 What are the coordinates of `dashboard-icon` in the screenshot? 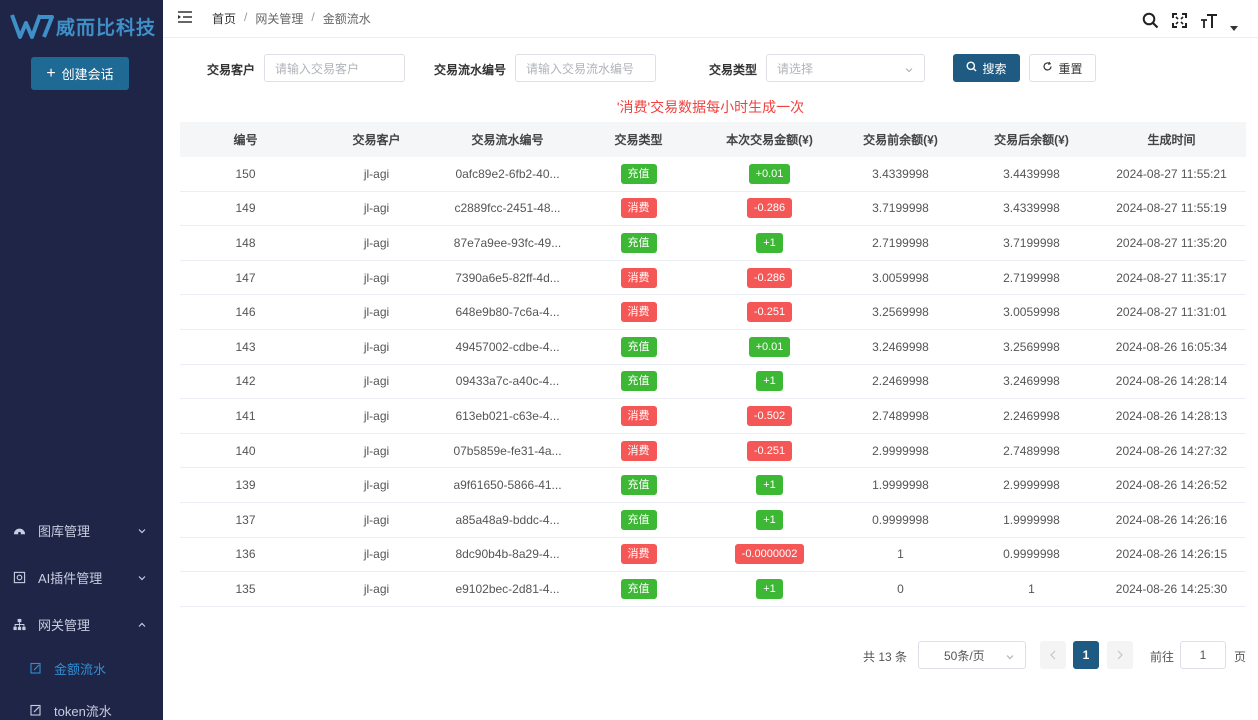 It's located at (19, 530).